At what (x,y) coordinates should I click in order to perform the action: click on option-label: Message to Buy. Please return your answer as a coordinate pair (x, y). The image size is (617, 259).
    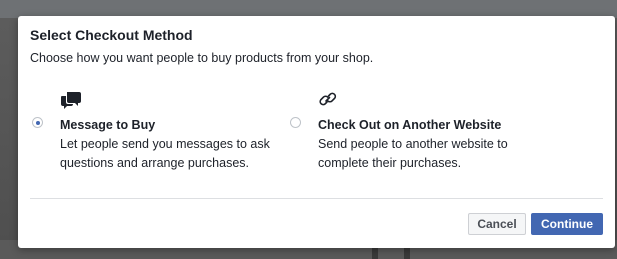
    Looking at the image, I should click on (108, 125).